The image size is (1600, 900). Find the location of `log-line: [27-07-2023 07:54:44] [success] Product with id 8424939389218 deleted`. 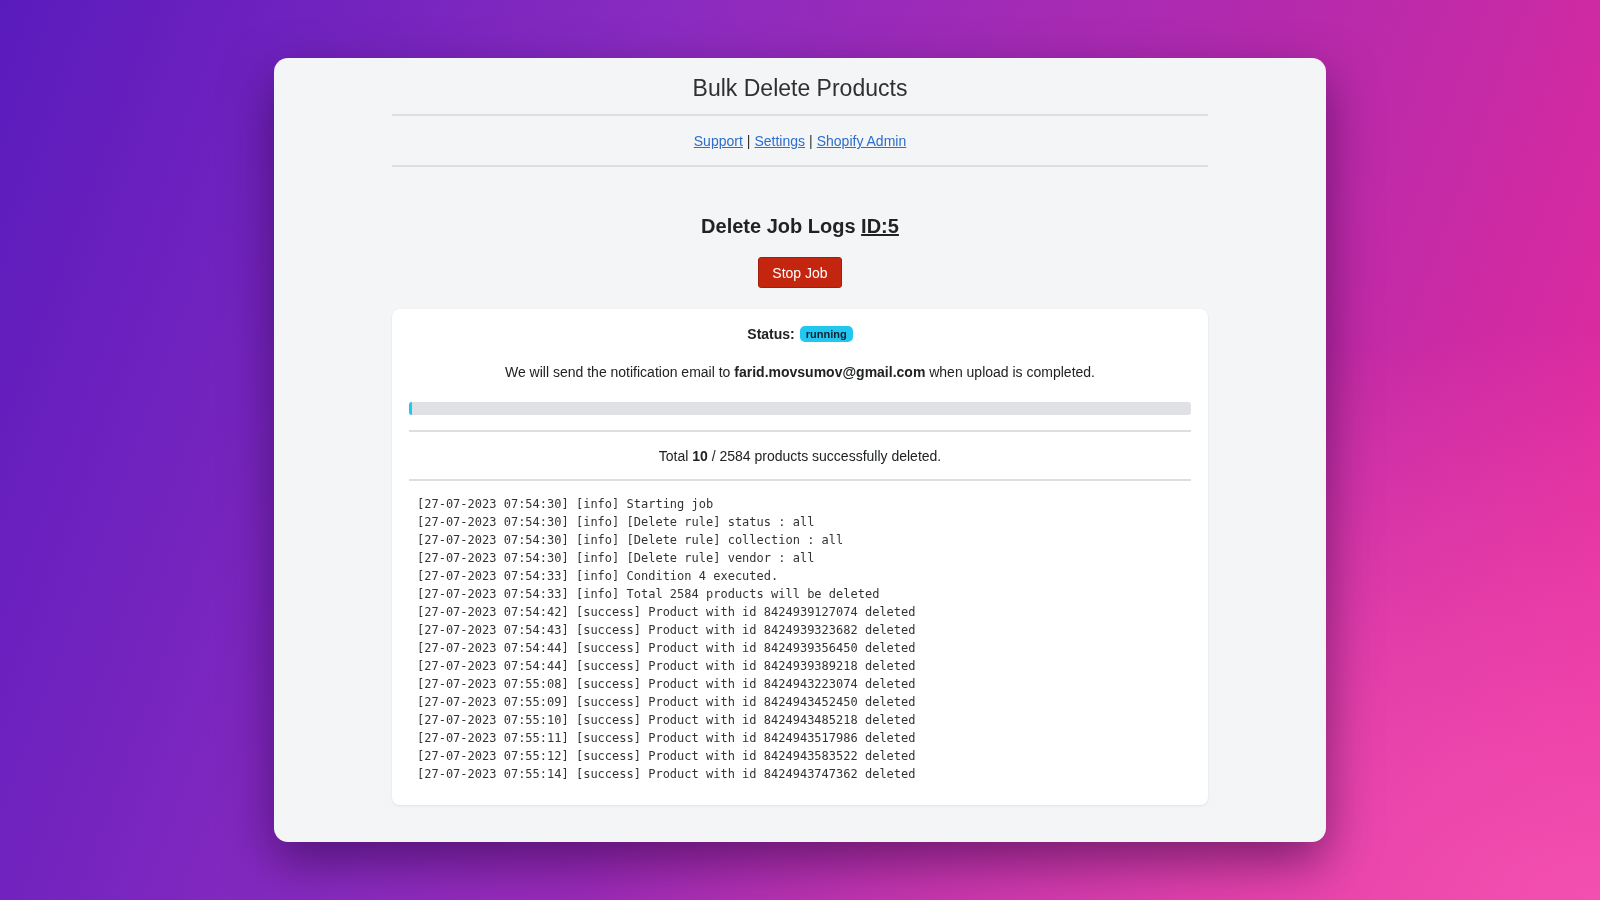

log-line: [27-07-2023 07:54:44] [success] Product with id 8424939389218 deleted is located at coordinates (666, 666).